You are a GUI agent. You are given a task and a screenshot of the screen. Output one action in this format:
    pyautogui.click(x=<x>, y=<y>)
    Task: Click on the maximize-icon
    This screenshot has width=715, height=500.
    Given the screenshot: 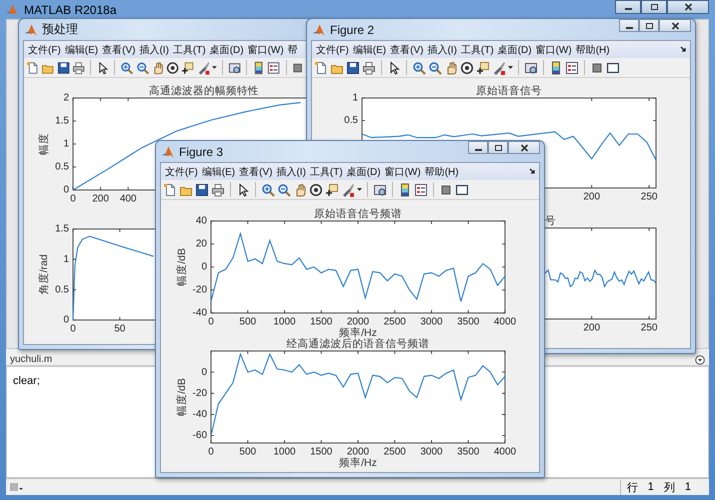 What is the action you would take?
    pyautogui.click(x=498, y=148)
    